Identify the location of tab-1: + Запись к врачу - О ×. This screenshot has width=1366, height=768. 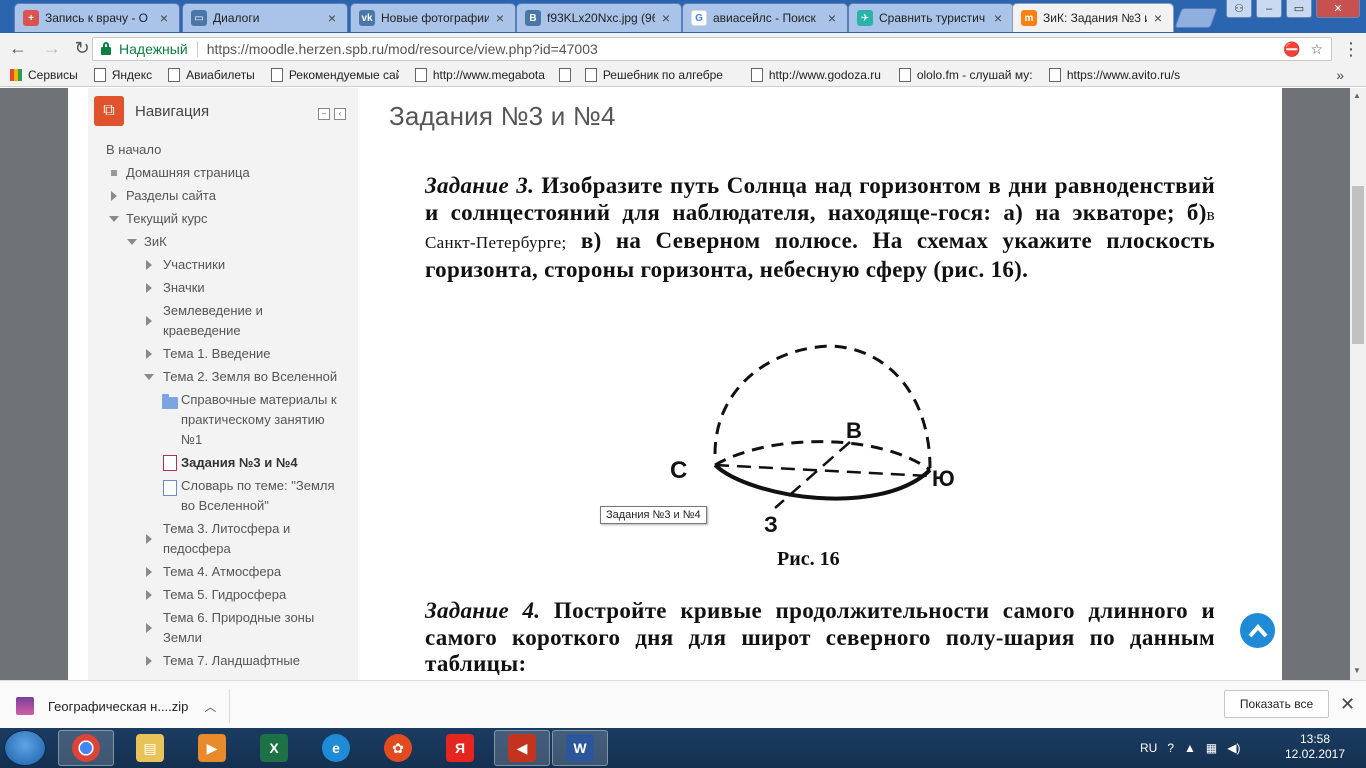
(97, 17).